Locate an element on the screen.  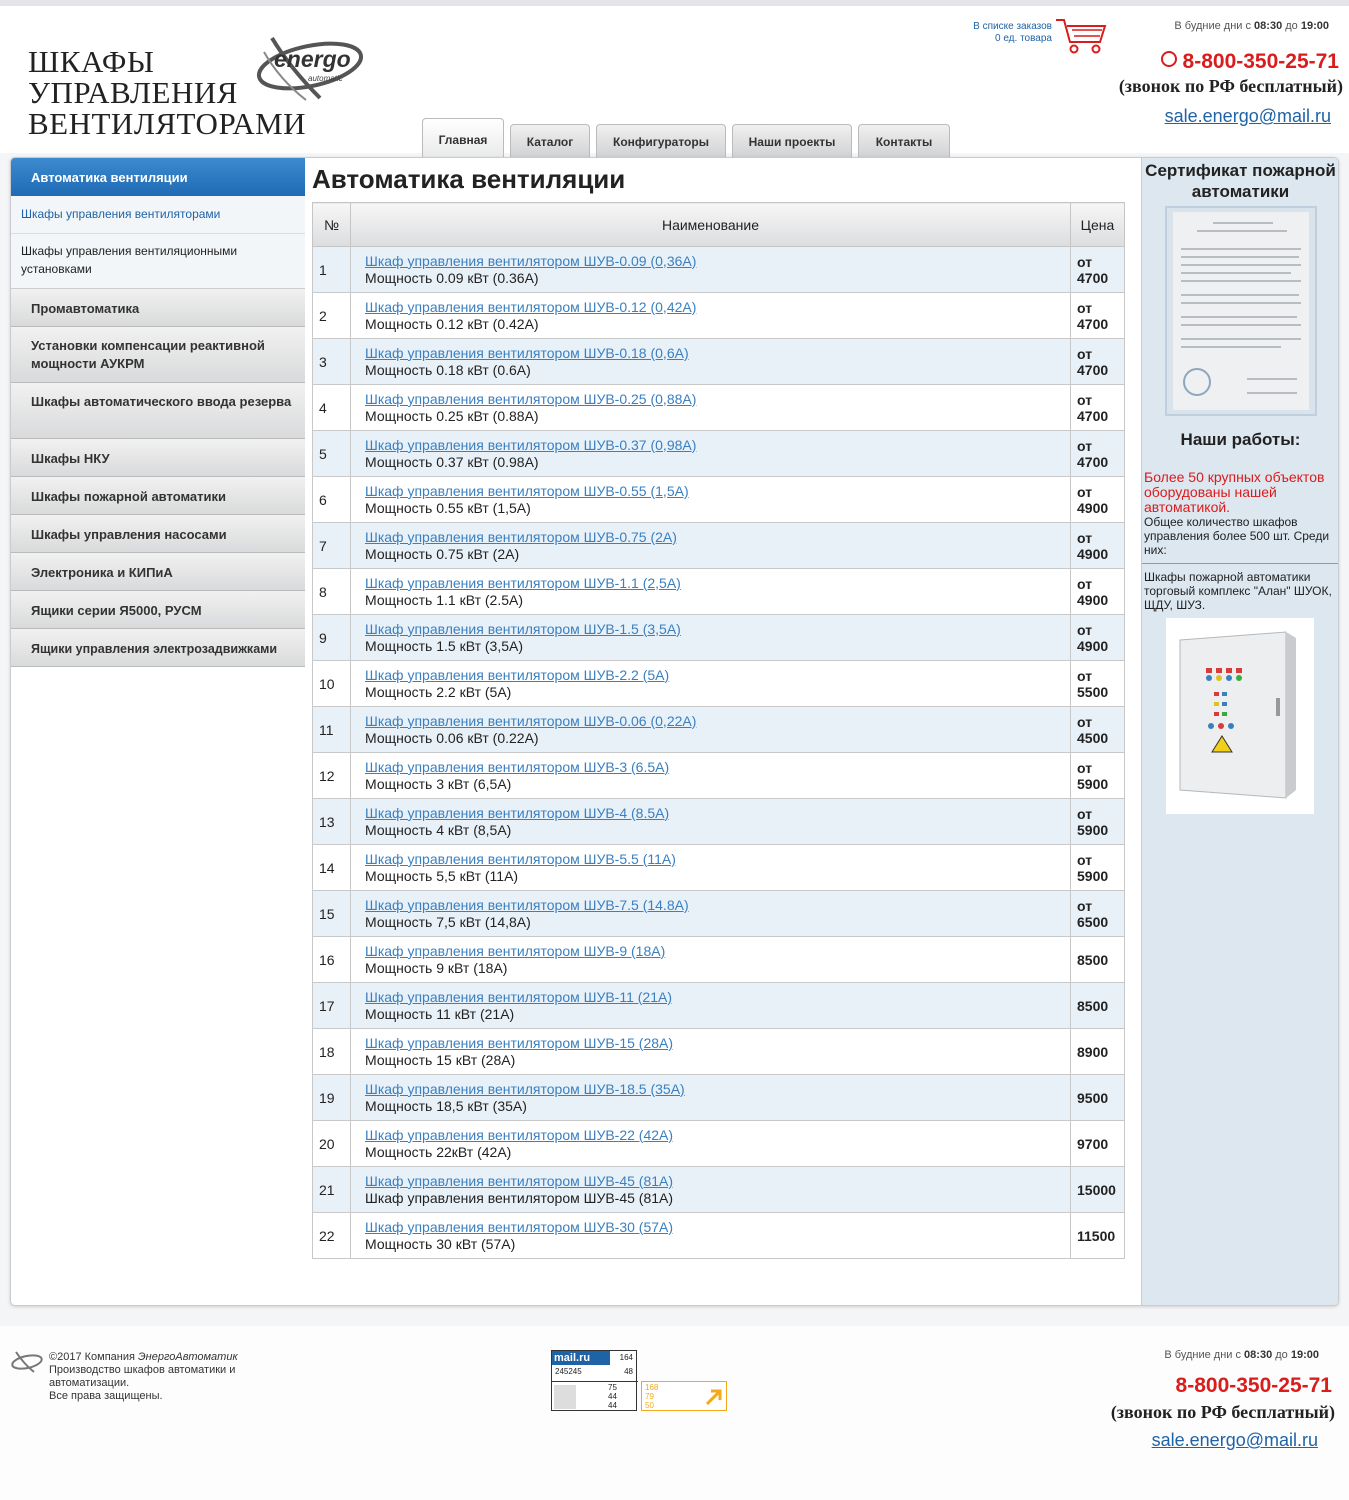
row-price-cell: от 4500 is located at coordinates (1097, 729).